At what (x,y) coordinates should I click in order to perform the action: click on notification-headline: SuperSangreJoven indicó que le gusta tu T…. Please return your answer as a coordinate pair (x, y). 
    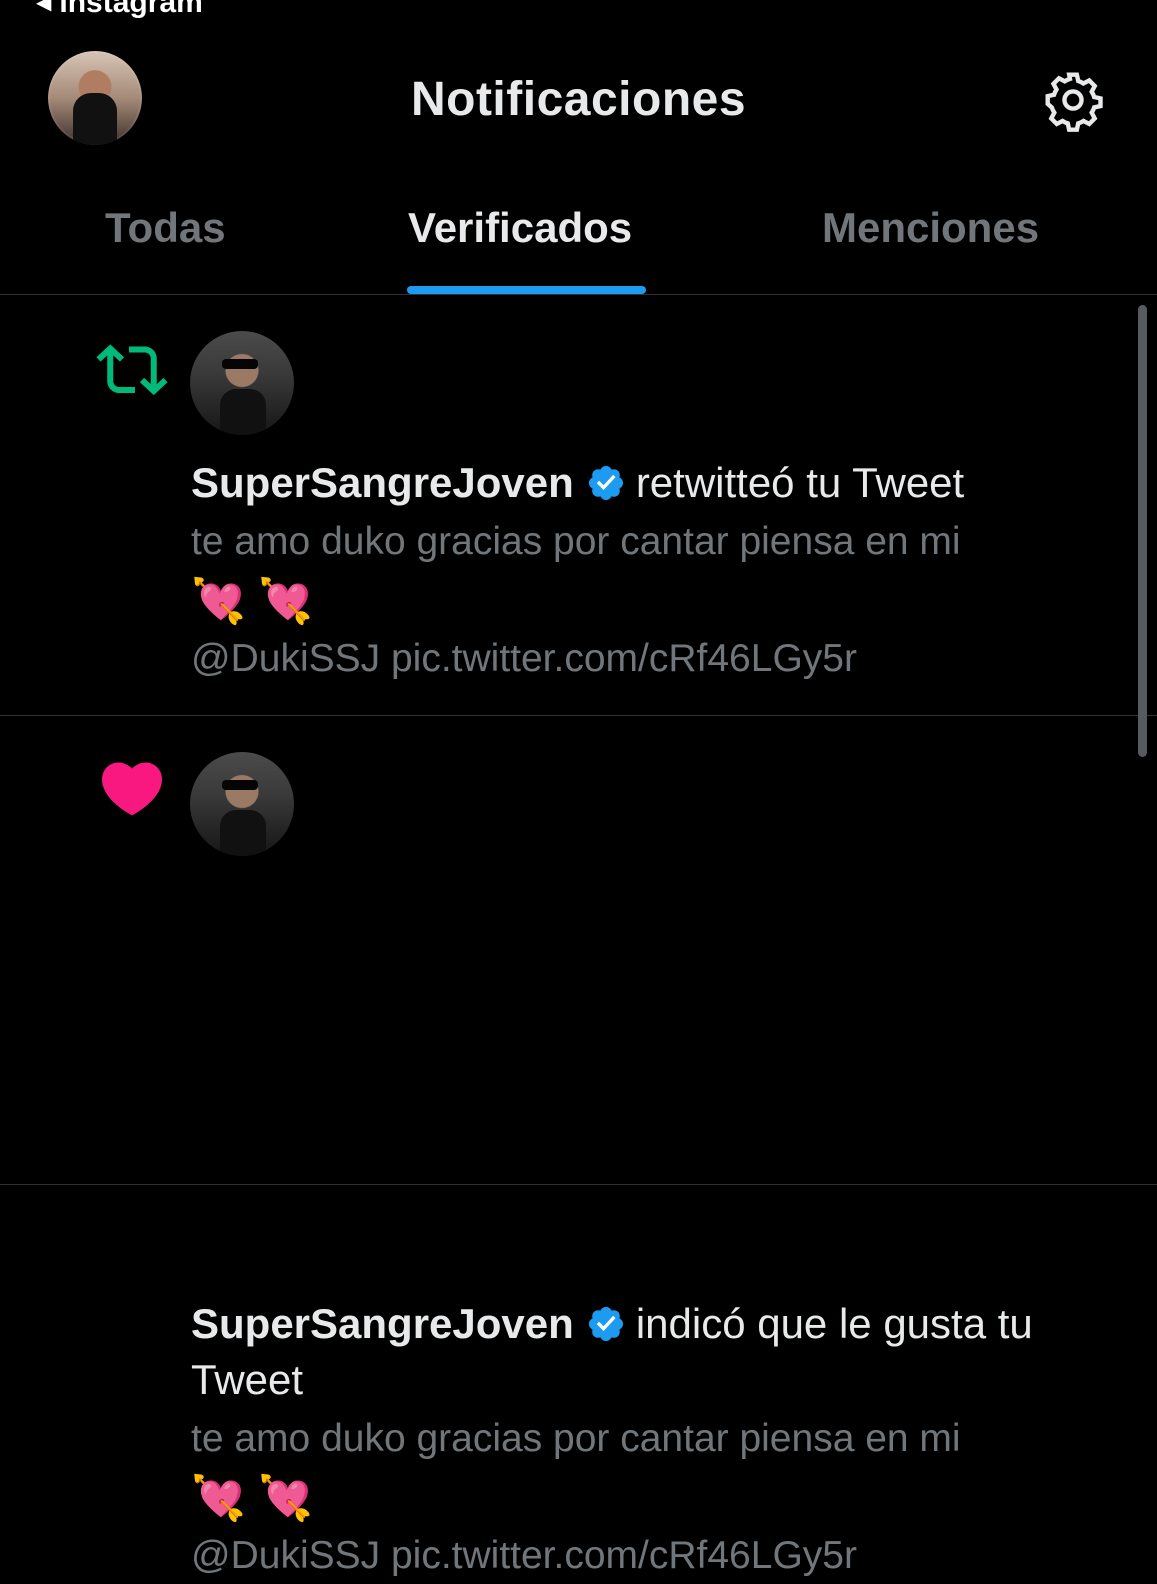
    Looking at the image, I should click on (641, 1352).